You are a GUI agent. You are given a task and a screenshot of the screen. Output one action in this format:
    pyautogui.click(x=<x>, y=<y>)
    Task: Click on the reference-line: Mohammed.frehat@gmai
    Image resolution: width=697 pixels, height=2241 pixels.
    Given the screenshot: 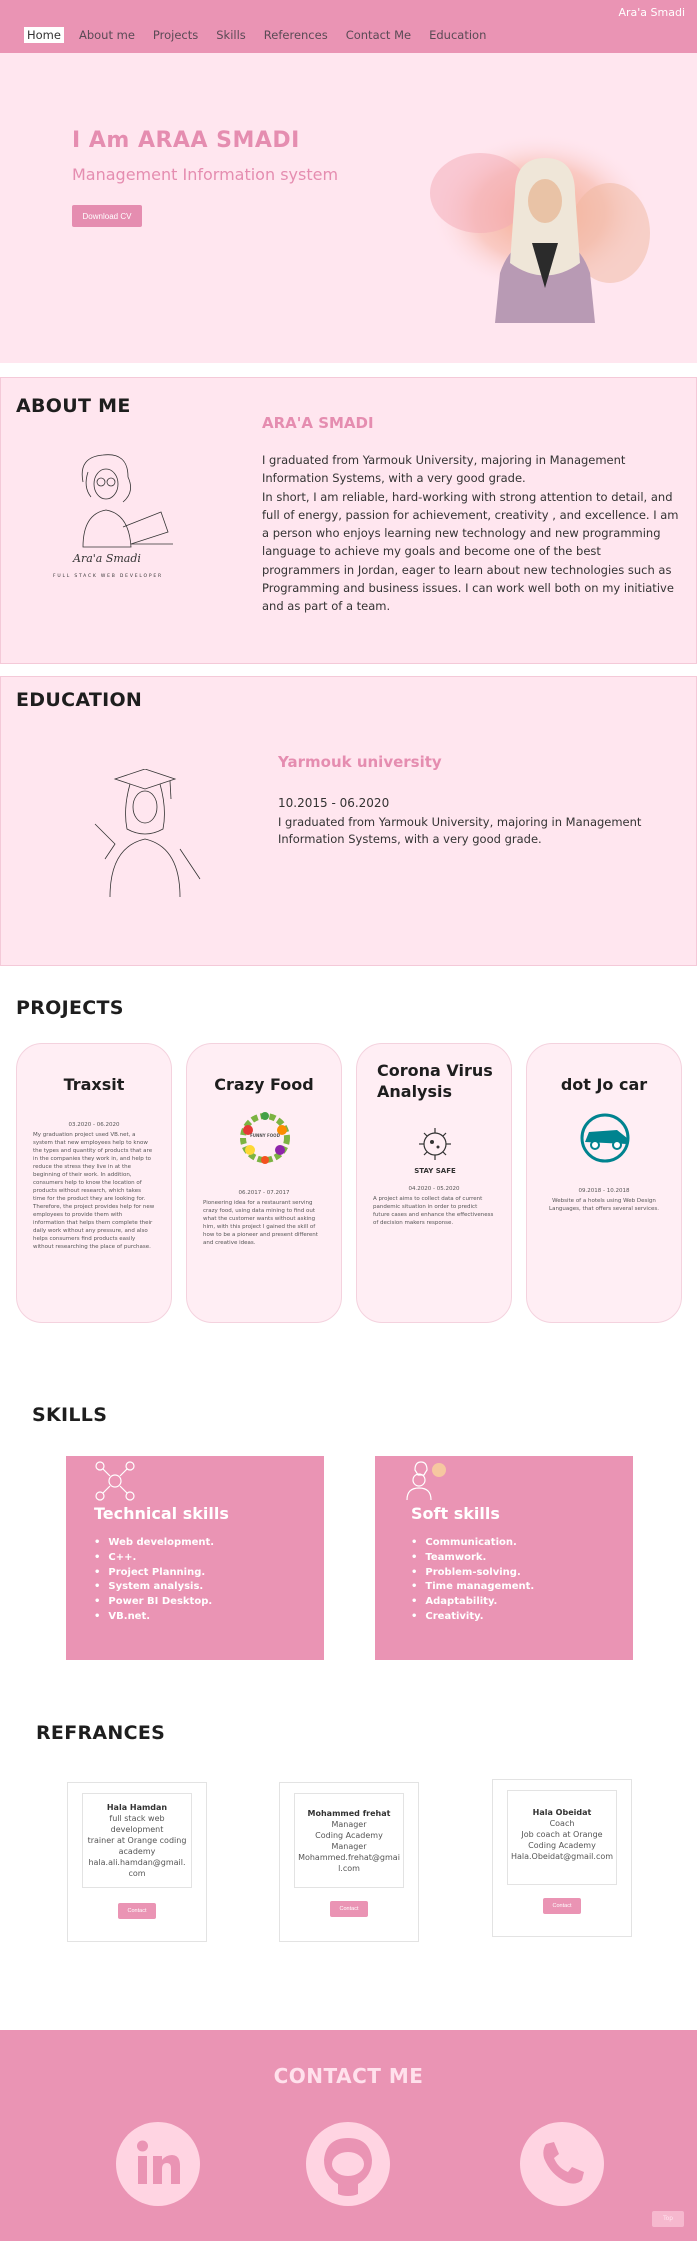 What is the action you would take?
    pyautogui.click(x=349, y=1857)
    